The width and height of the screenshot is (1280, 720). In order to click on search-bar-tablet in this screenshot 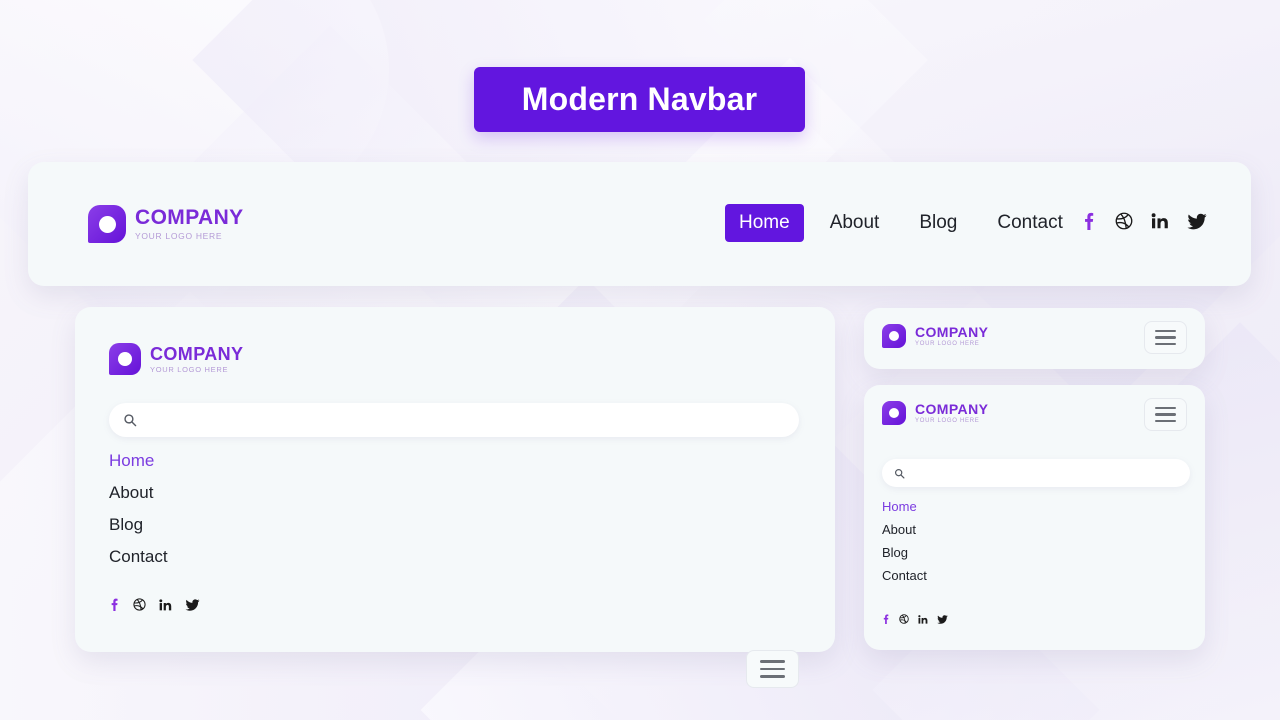, I will do `click(454, 420)`.